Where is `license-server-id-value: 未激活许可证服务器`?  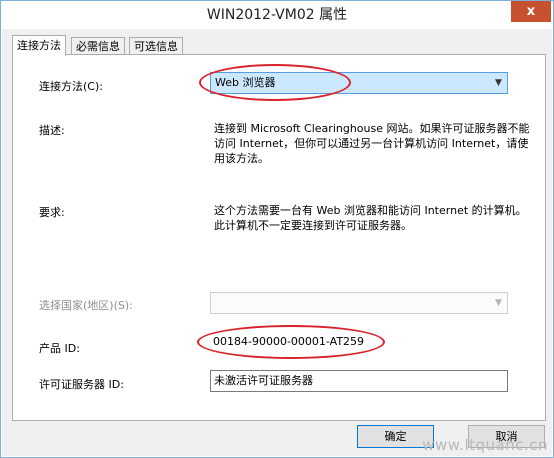
license-server-id-value: 未激活许可证服务器 is located at coordinates (263, 380).